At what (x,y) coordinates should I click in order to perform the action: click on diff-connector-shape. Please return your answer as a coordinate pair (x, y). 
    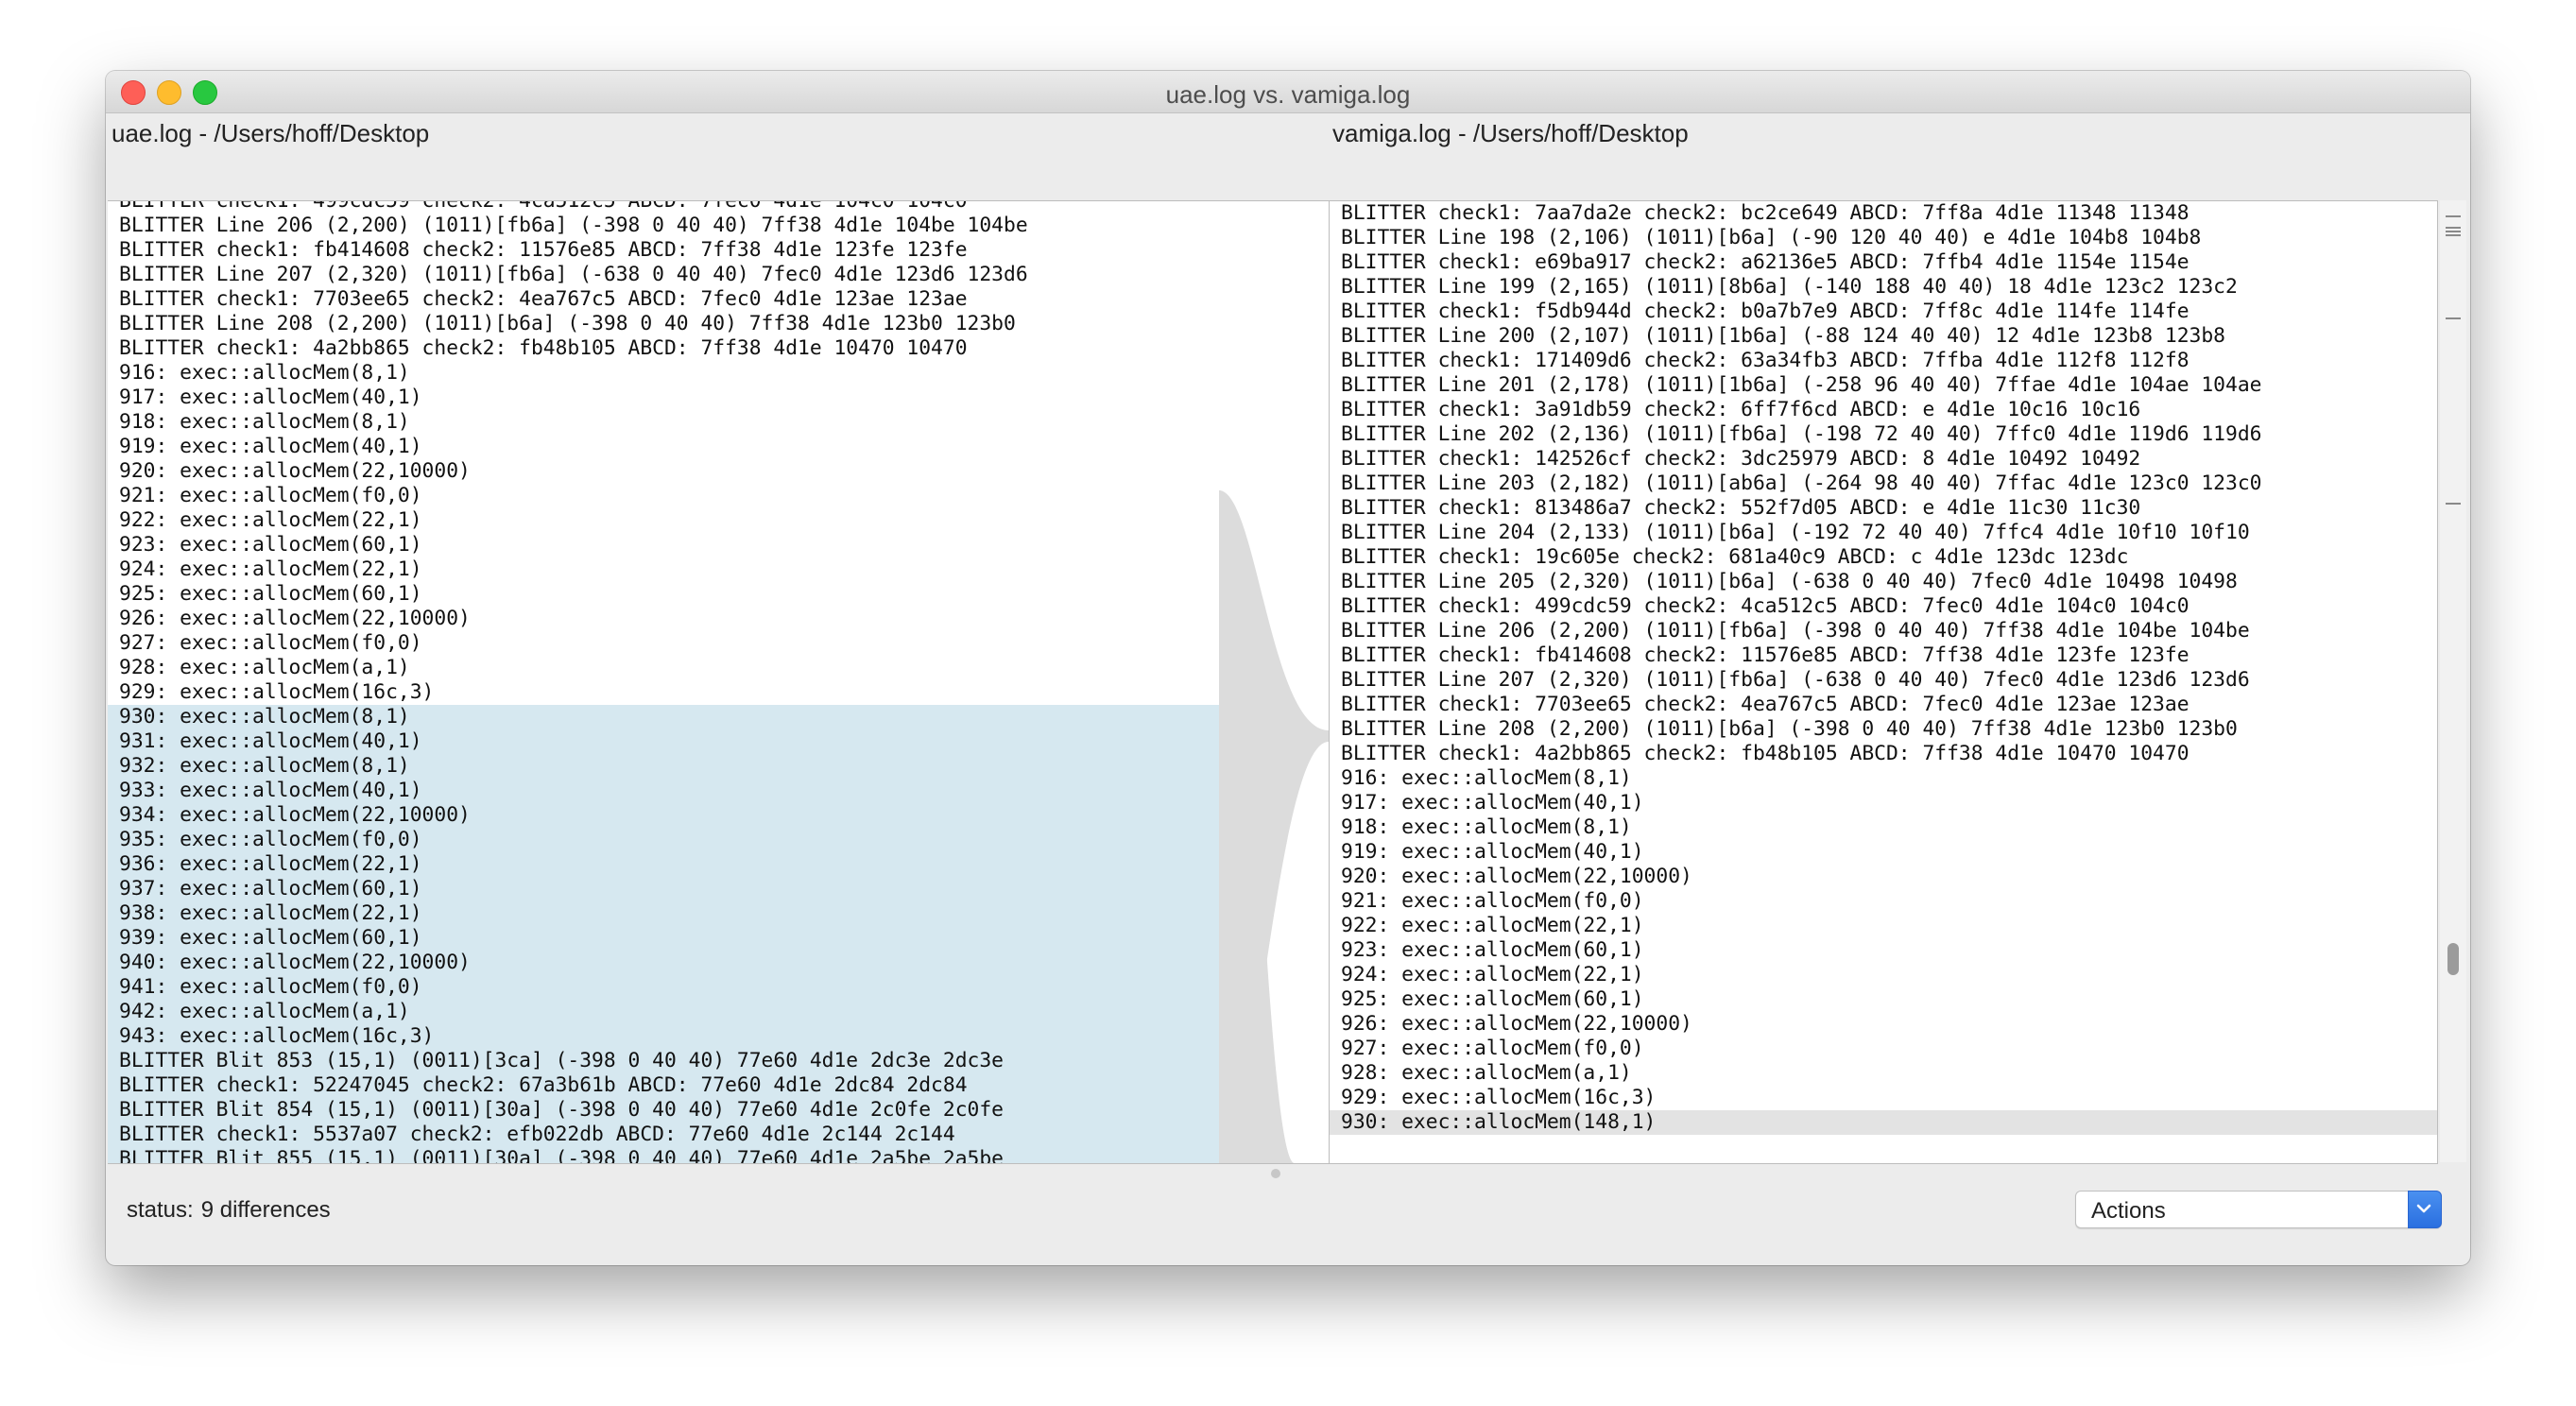
    Looking at the image, I should click on (1274, 826).